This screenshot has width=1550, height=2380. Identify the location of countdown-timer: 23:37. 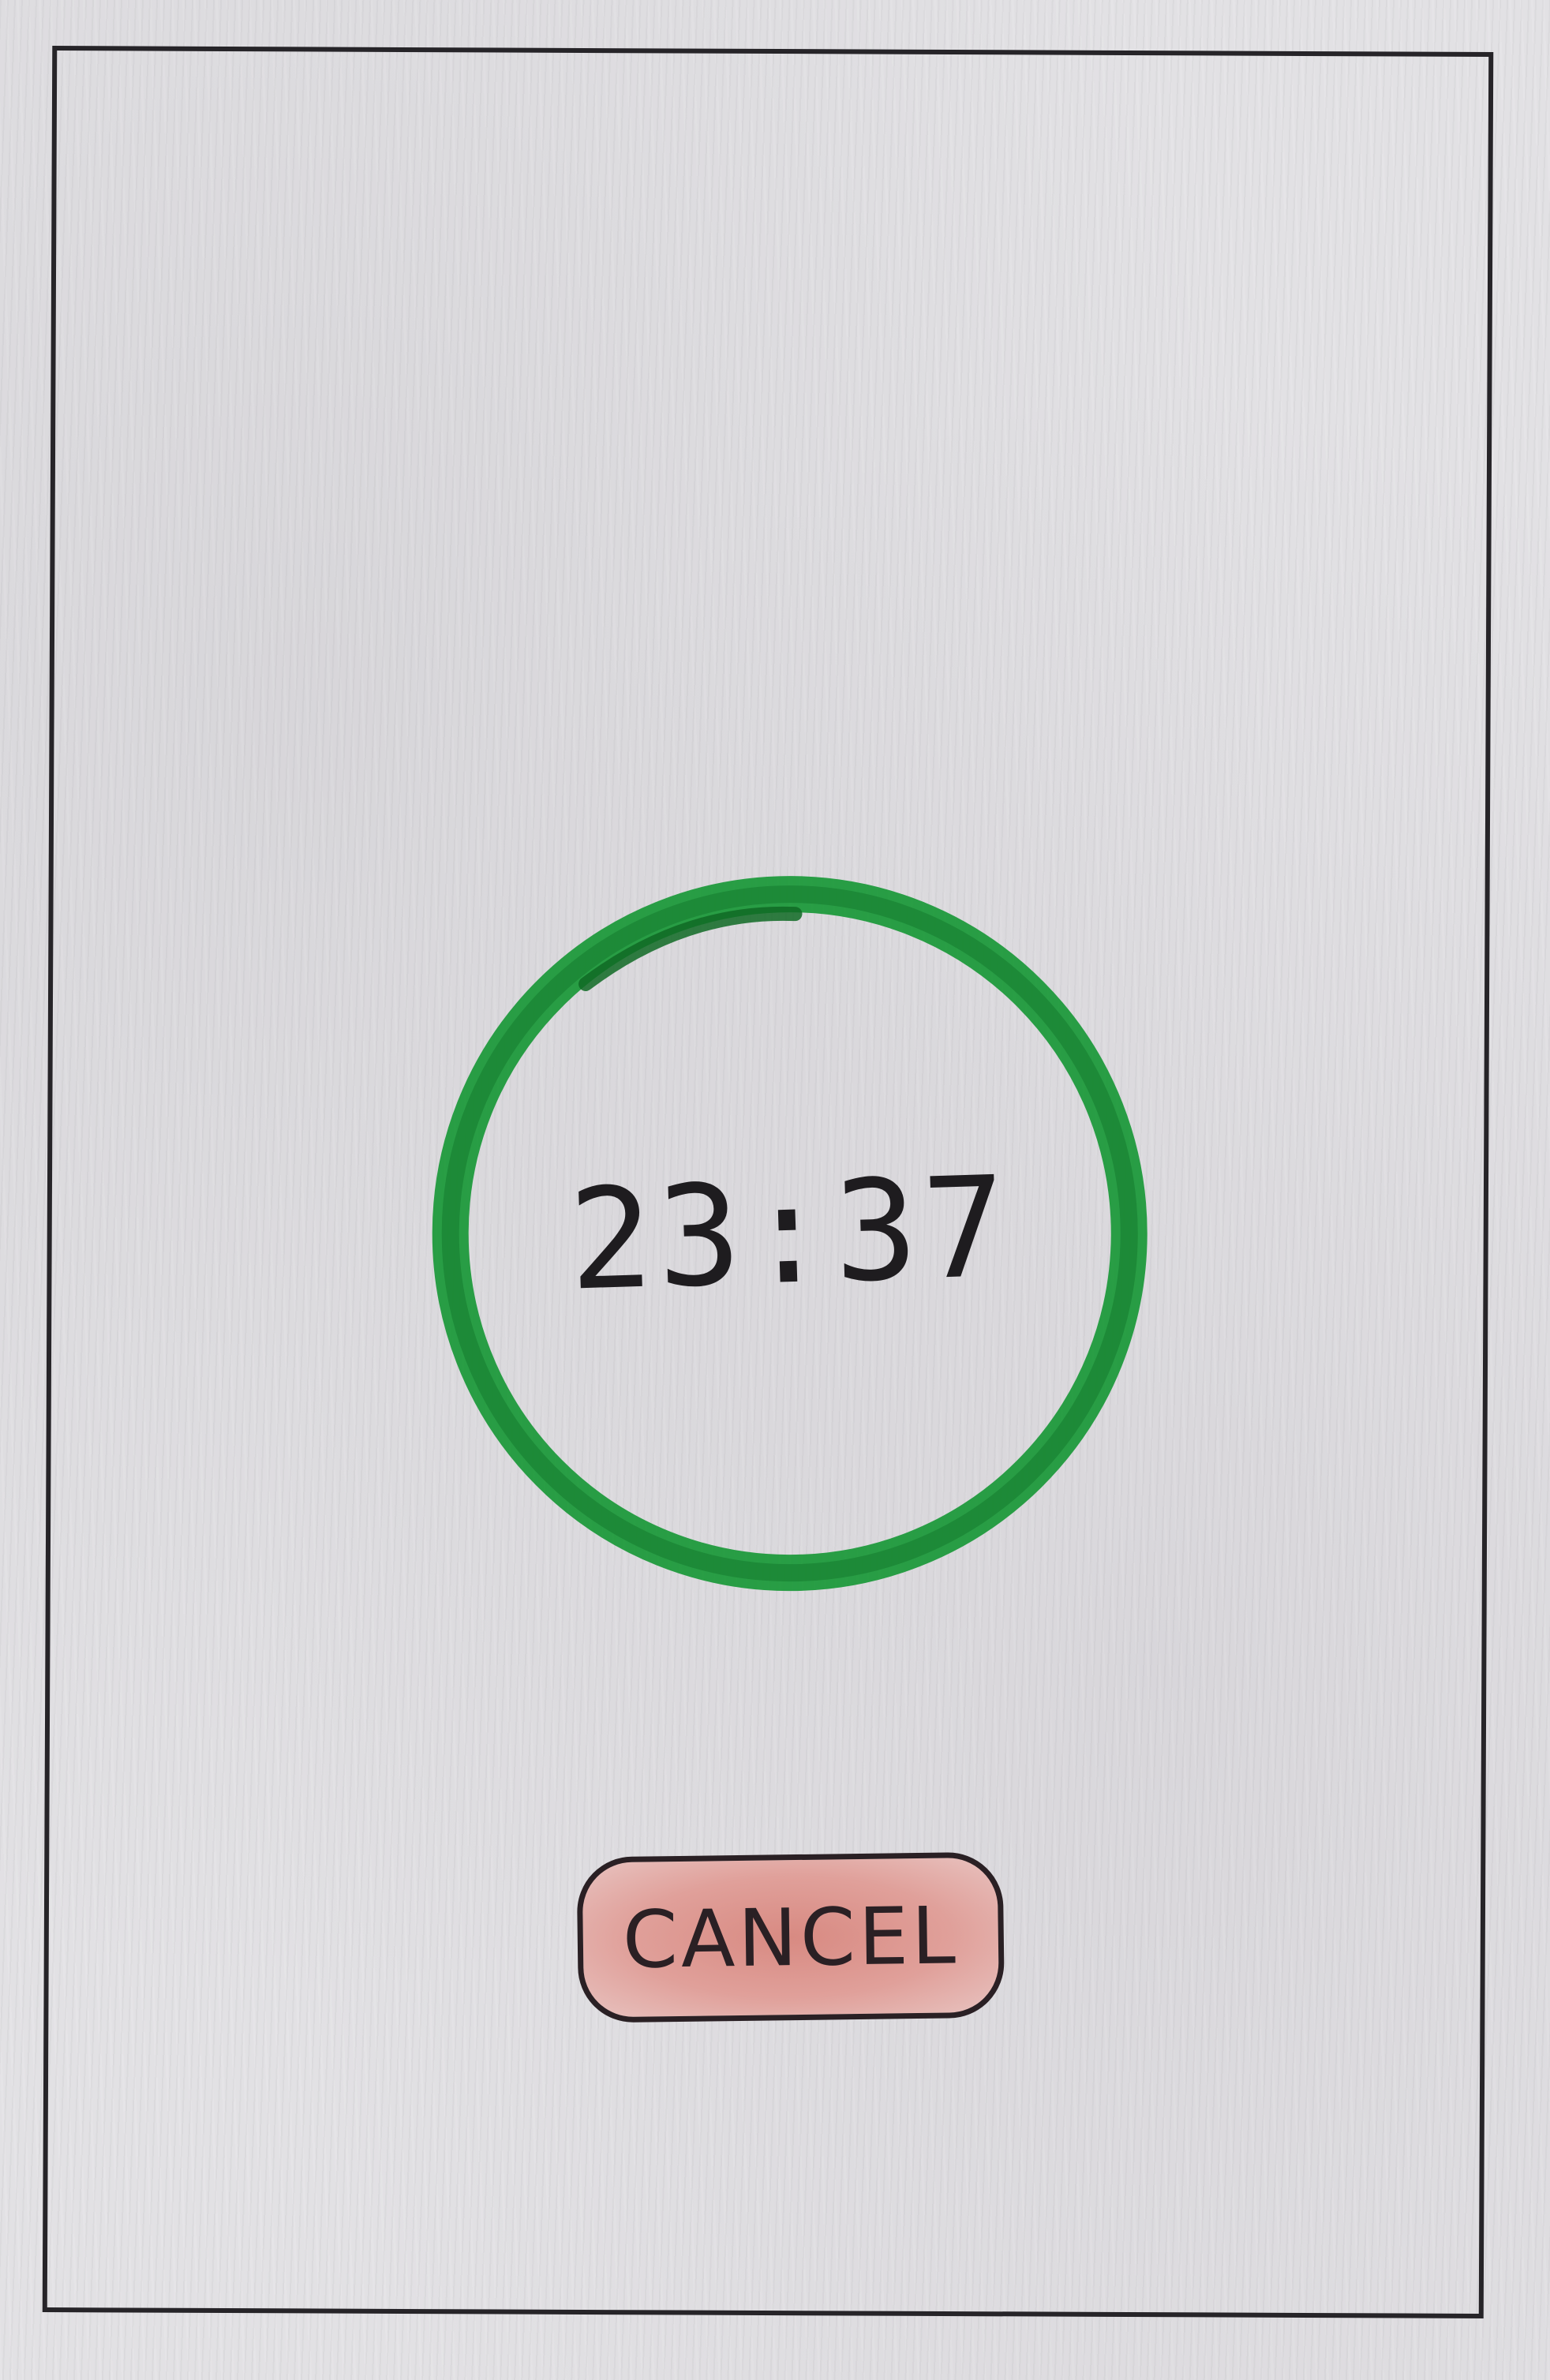
(790, 1233).